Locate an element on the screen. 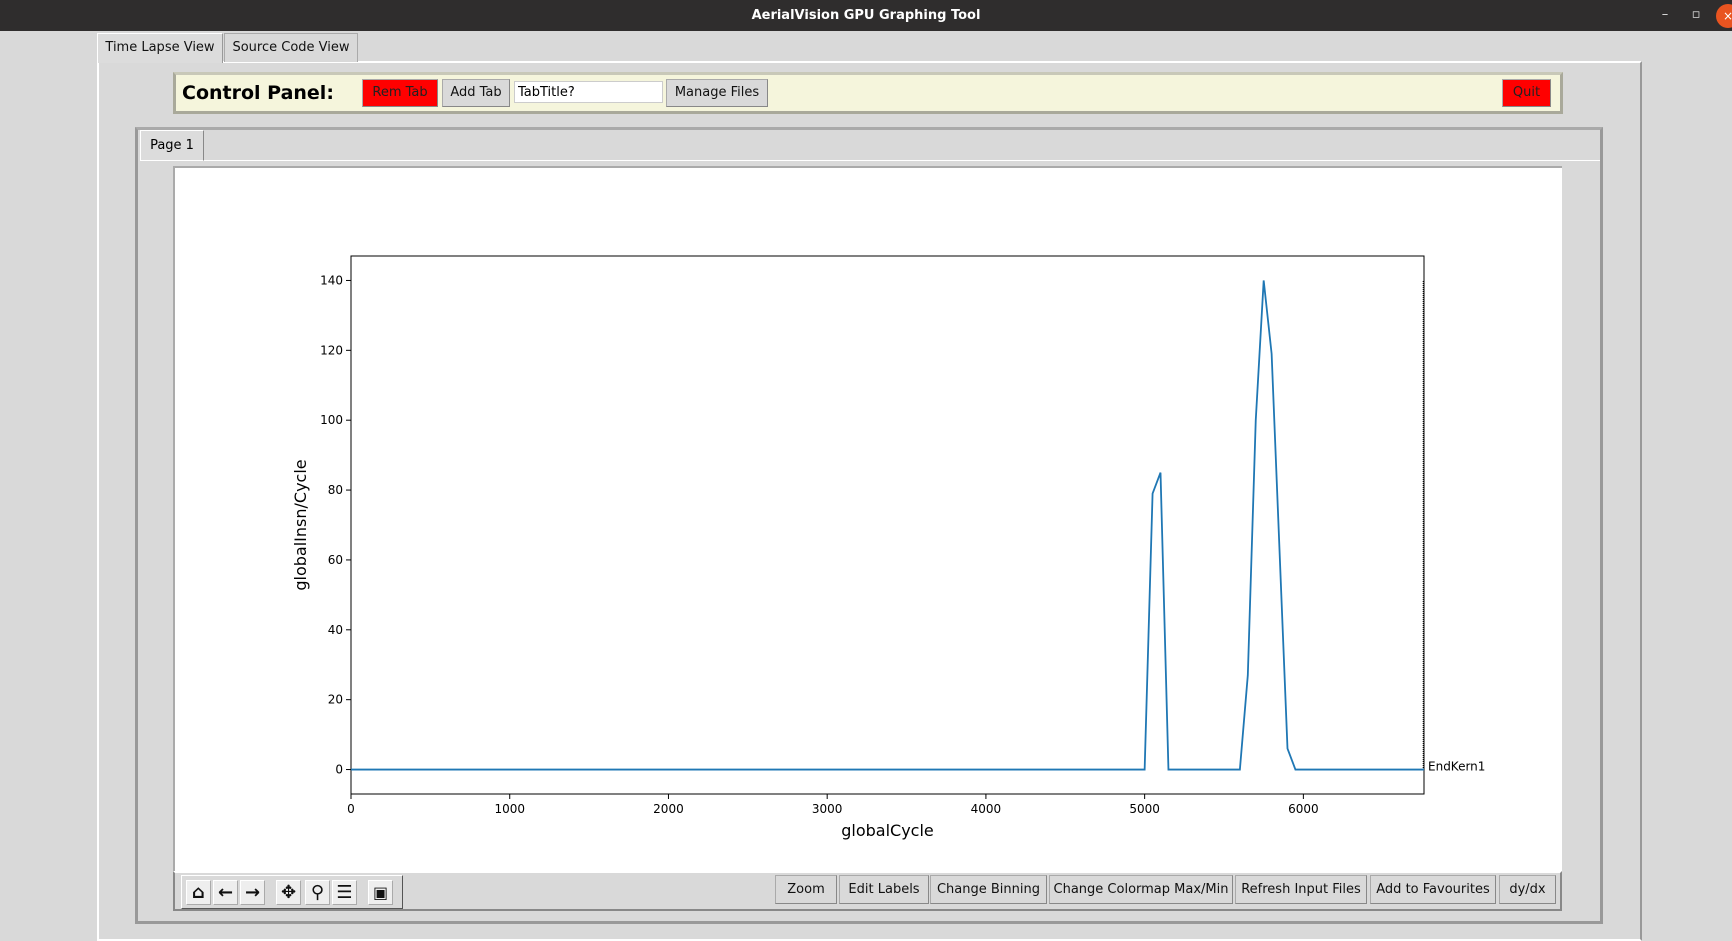 Image resolution: width=1732 pixels, height=941 pixels. maximize-button: ▫ is located at coordinates (1696, 15).